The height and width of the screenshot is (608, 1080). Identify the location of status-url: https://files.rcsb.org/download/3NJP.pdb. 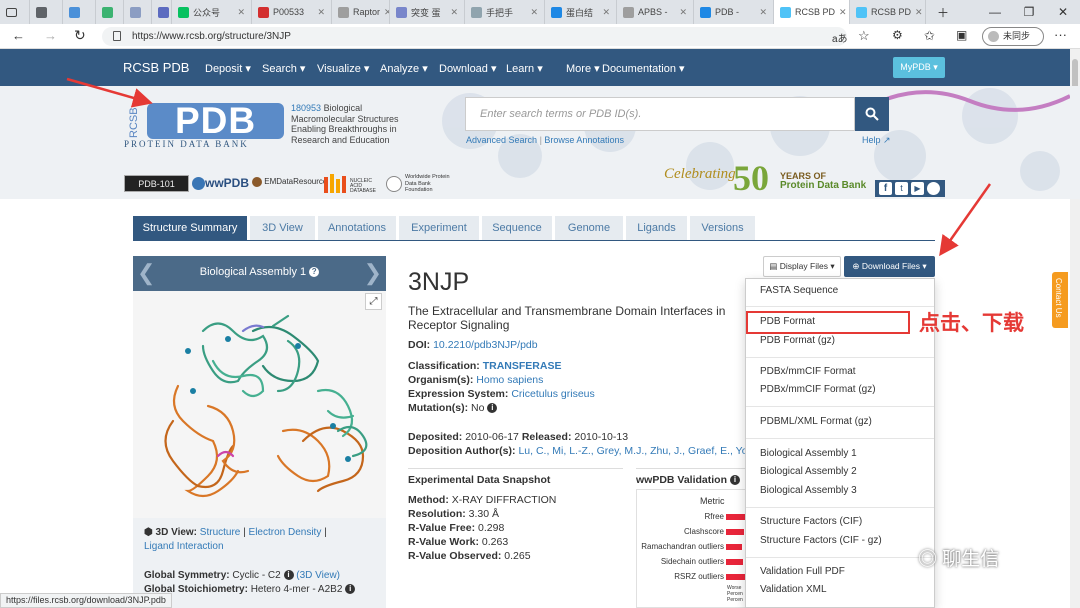
(86, 600).